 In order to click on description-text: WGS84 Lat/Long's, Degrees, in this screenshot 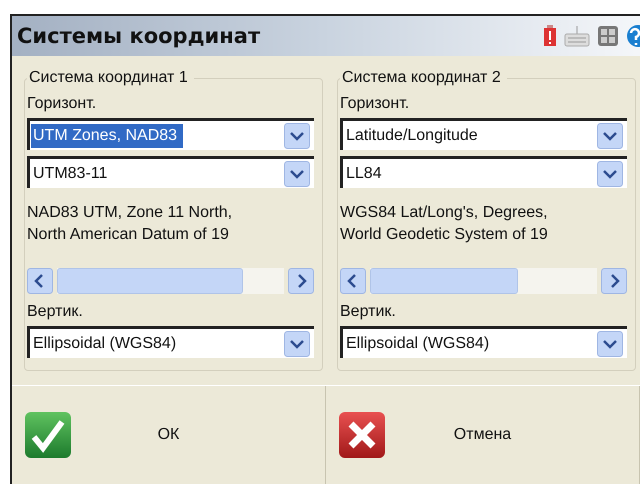, I will do `click(444, 213)`.